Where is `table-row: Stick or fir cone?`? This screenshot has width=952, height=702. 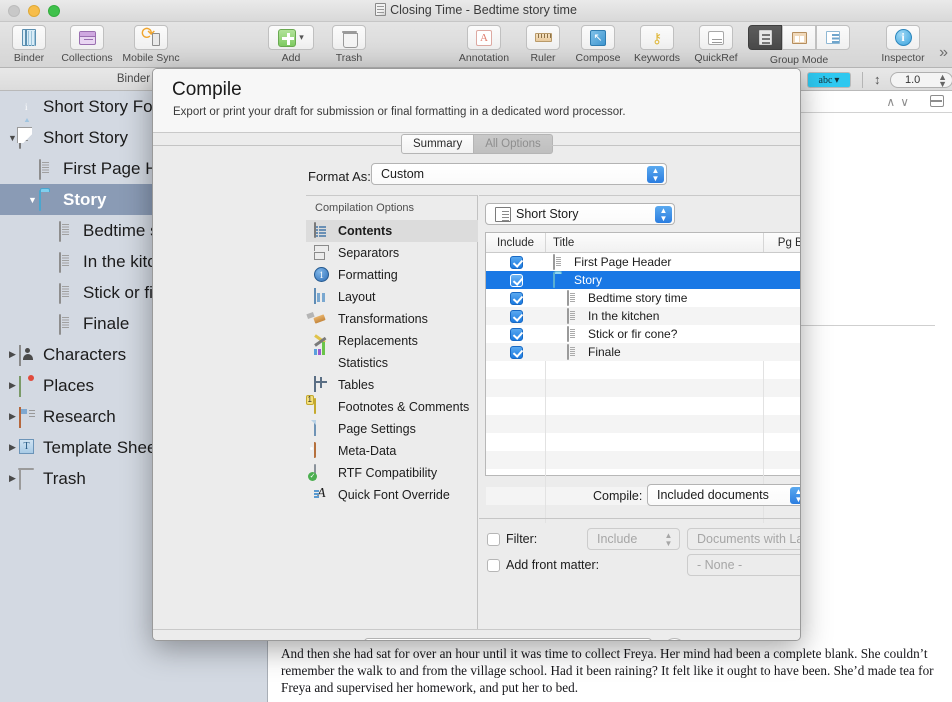 table-row: Stick or fir cone? is located at coordinates (643, 334).